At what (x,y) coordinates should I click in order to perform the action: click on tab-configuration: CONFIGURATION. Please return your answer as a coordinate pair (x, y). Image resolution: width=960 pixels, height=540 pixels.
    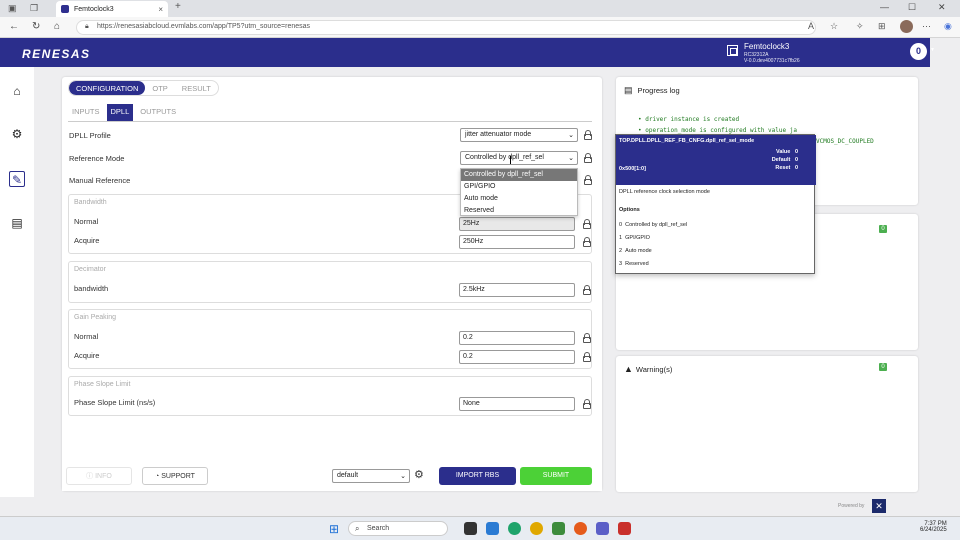
    Looking at the image, I should click on (107, 88).